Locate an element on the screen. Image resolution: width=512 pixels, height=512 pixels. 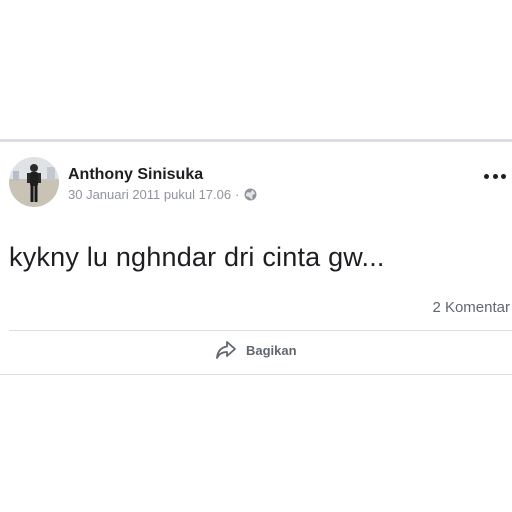
globe-icon is located at coordinates (250, 194).